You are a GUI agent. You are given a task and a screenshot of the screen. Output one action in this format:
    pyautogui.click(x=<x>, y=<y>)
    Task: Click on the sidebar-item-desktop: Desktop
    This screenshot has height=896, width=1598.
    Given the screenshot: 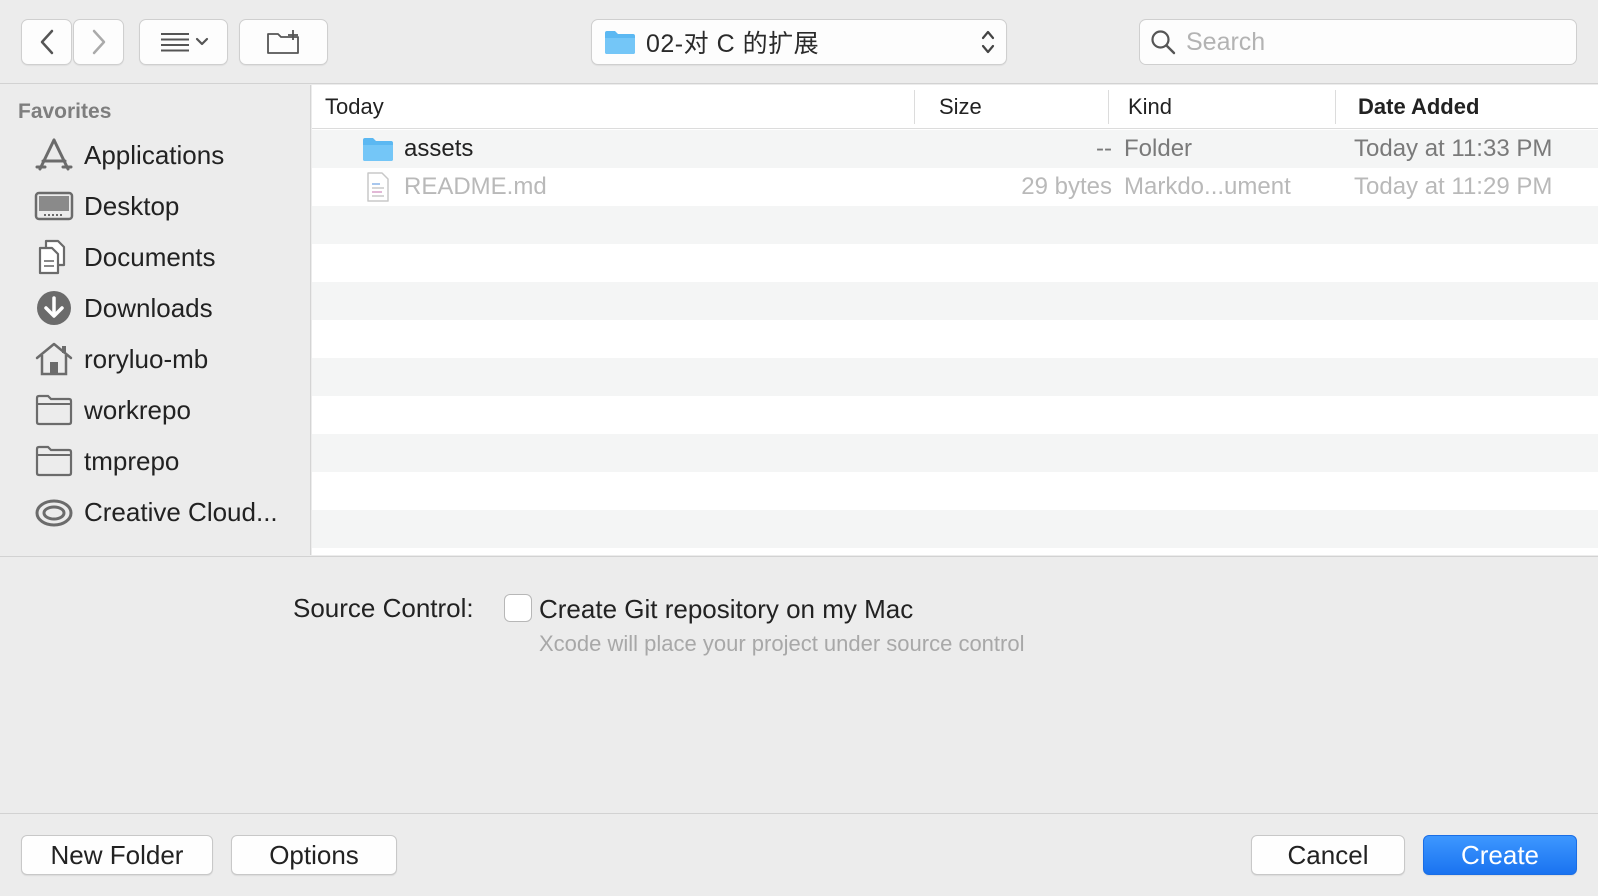 What is the action you would take?
    pyautogui.click(x=155, y=206)
    